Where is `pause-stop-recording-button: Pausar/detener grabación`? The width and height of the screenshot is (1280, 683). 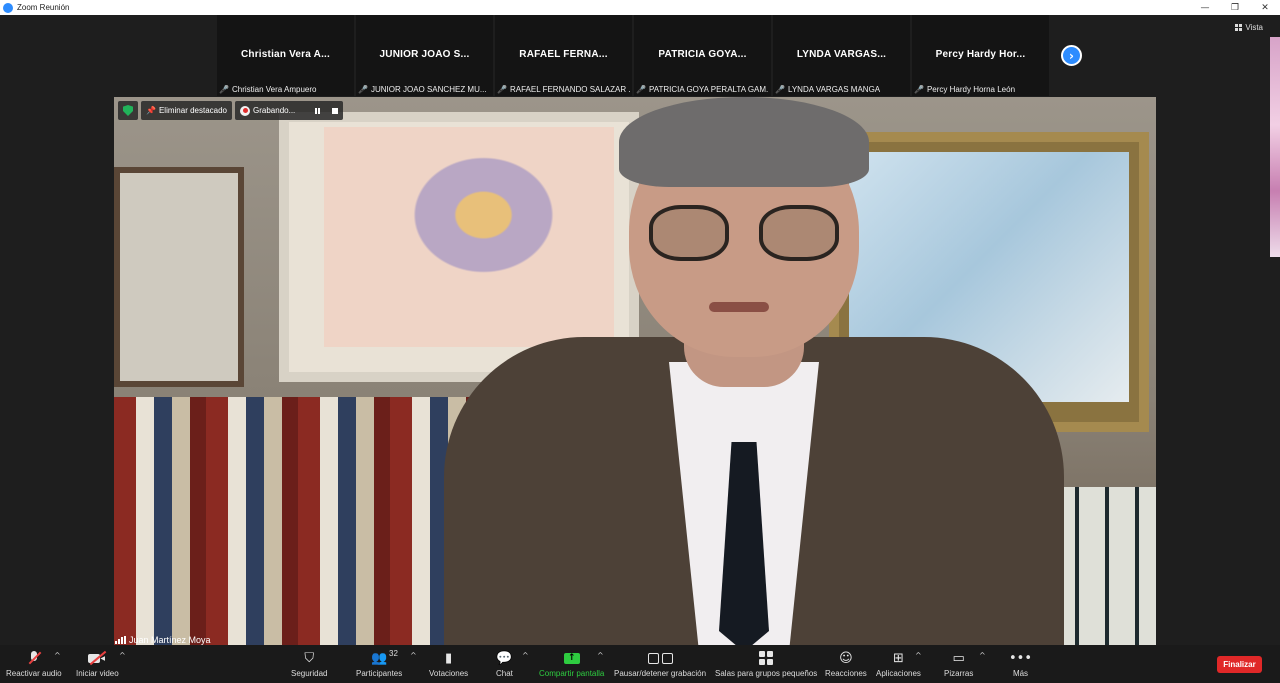 pause-stop-recording-button: Pausar/detener grabación is located at coordinates (660, 663).